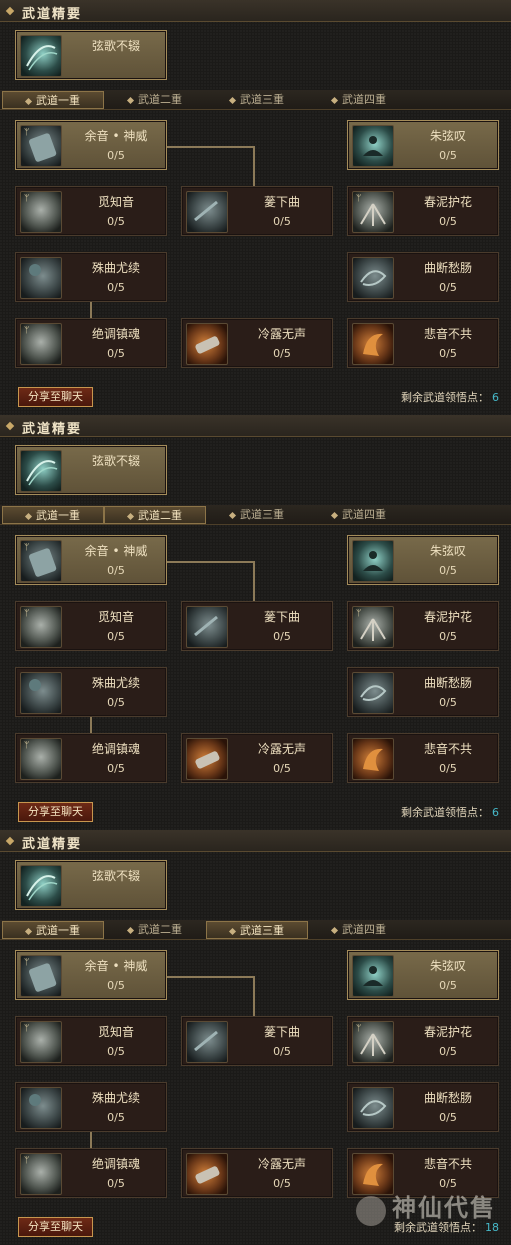 Image resolution: width=511 pixels, height=1245 pixels. I want to click on tier-tabs: 武道一重 武道二重 武道三重 武道四重, so click(255, 100).